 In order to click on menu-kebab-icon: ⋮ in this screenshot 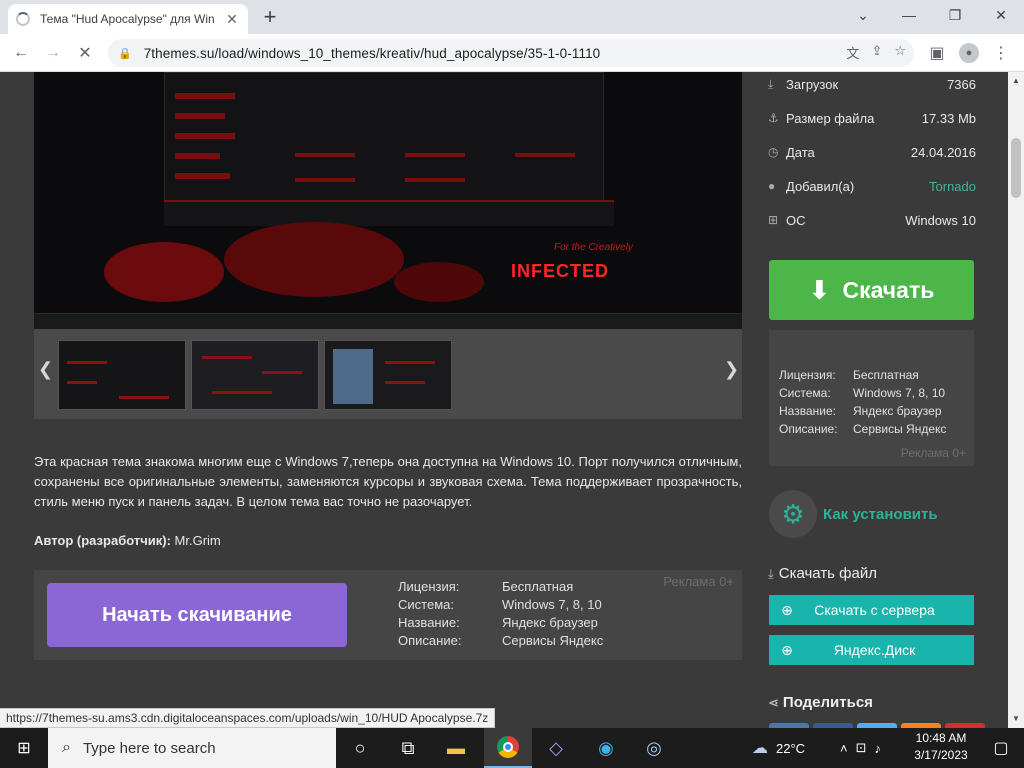, I will do `click(1001, 53)`.